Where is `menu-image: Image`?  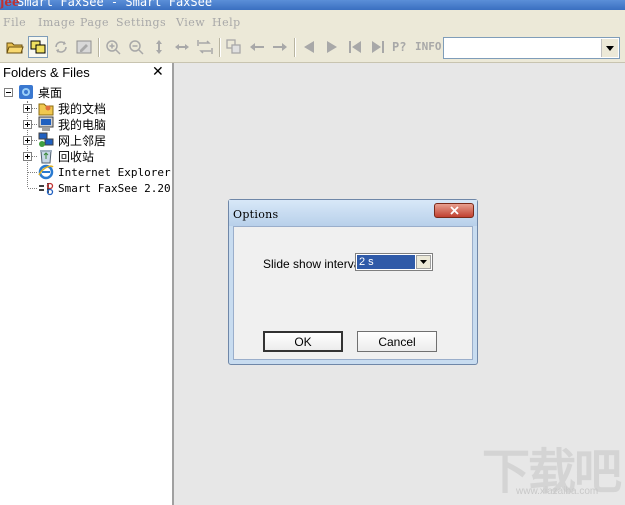 menu-image: Image is located at coordinates (56, 22).